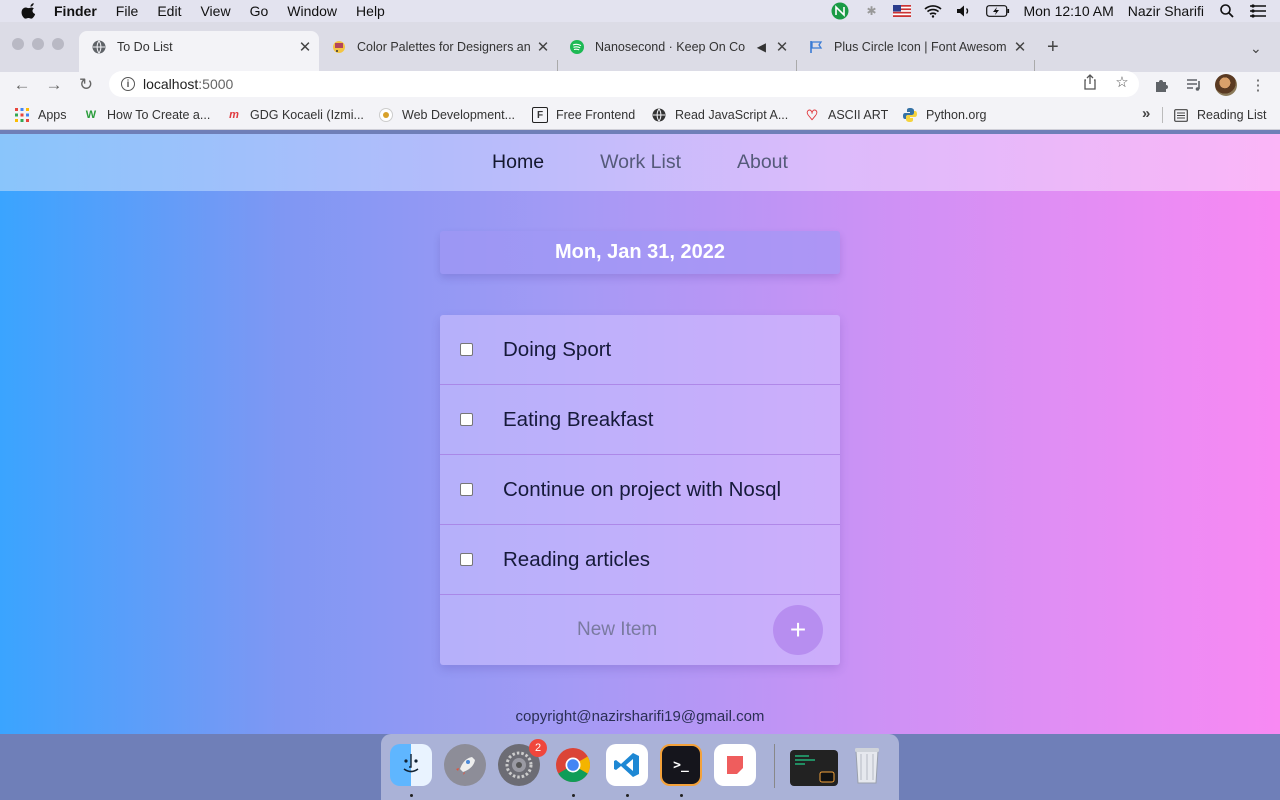  I want to click on tab-color-palettes: Color Palettes for Designers an ✕, so click(438, 47).